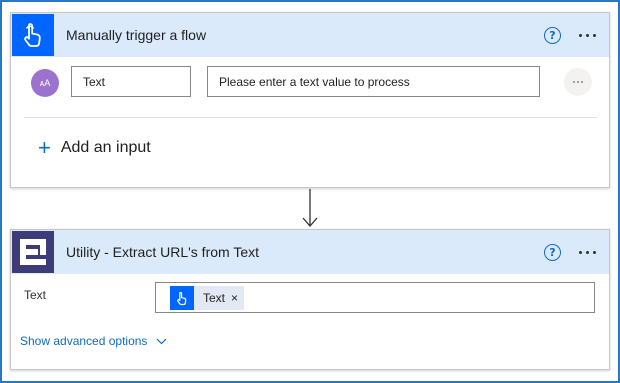 The width and height of the screenshot is (620, 383). What do you see at coordinates (162, 341) in the screenshot?
I see `chevron-down-icon` at bounding box center [162, 341].